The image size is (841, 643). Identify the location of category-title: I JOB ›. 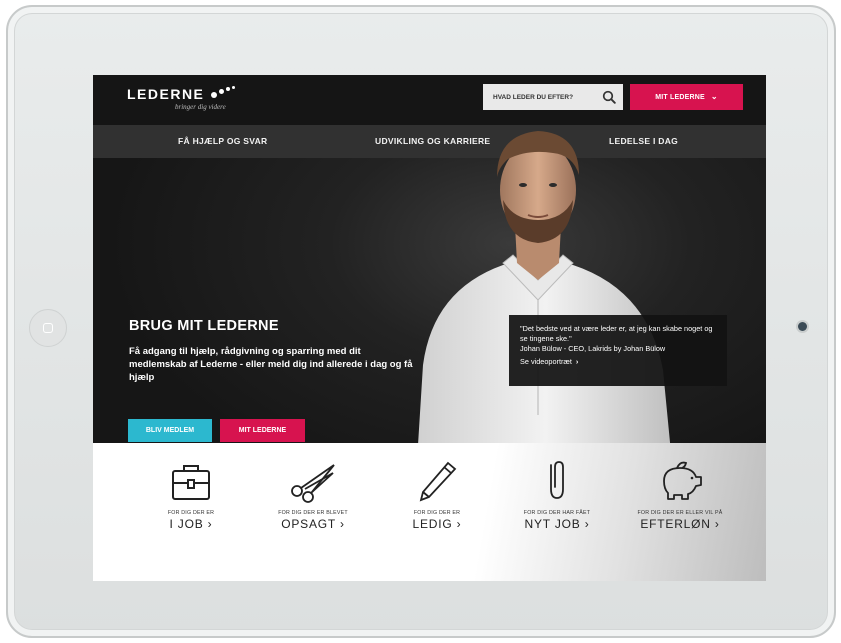
(191, 524).